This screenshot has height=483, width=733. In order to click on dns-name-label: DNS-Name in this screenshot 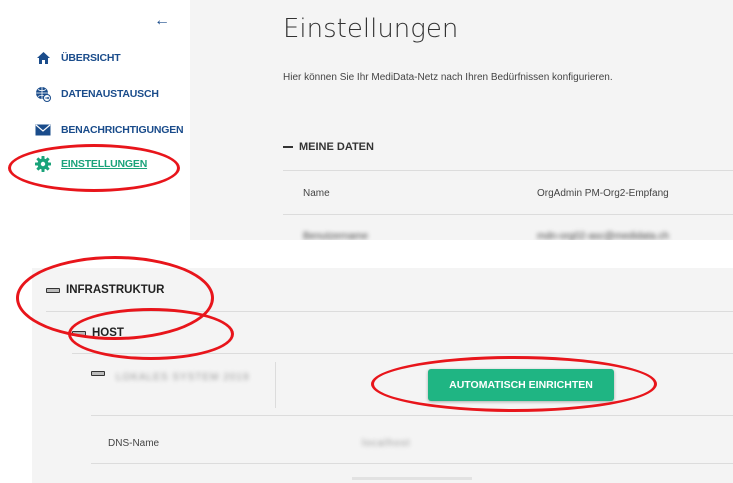, I will do `click(134, 443)`.